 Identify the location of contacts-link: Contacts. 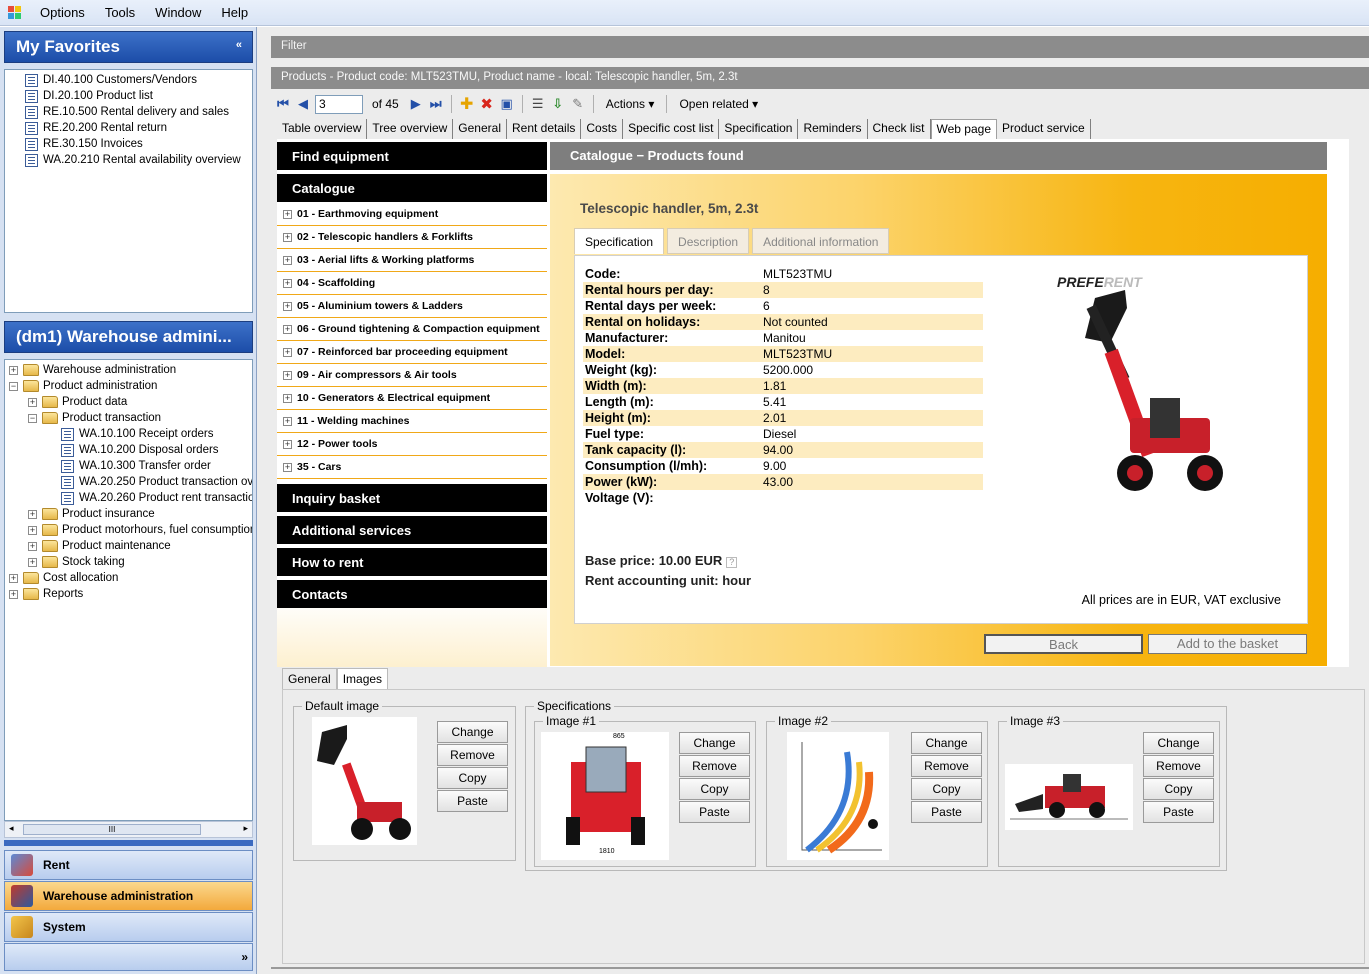
(412, 594).